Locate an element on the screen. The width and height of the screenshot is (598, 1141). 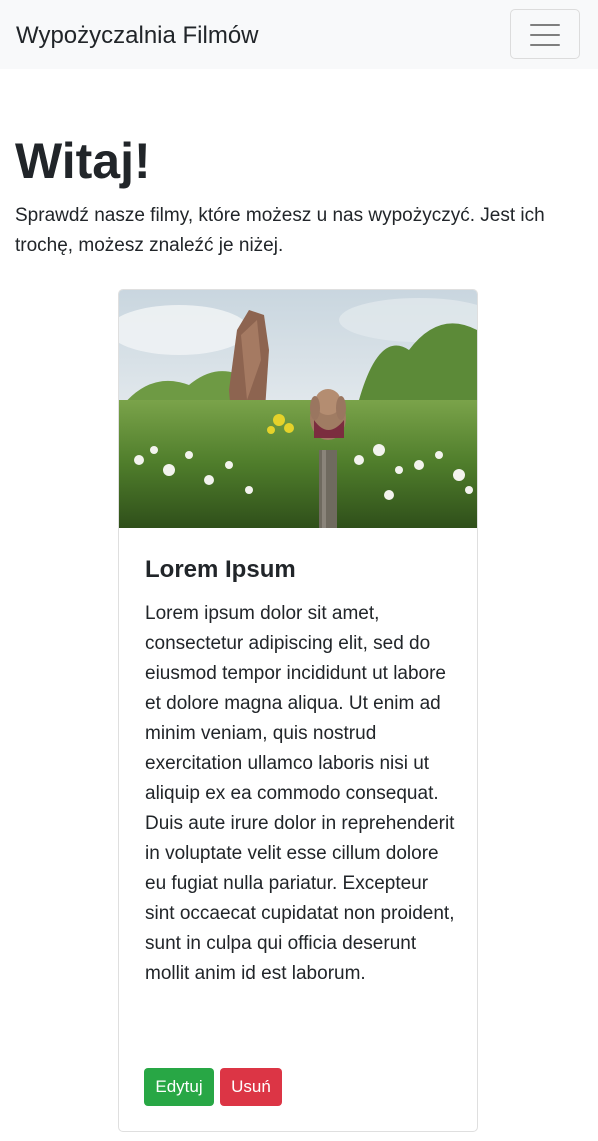
delete-button: Usuń is located at coordinates (251, 1087).